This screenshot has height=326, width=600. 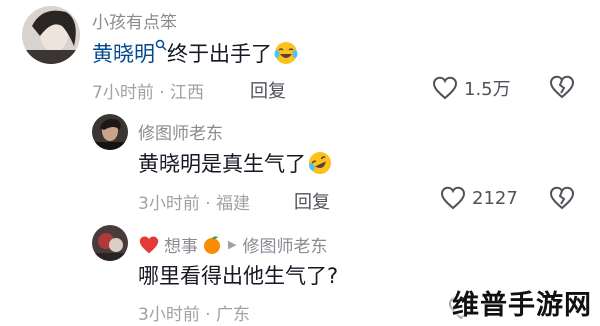 What do you see at coordinates (194, 315) in the screenshot?
I see `comment-time-location: 3小时前 · 广东` at bounding box center [194, 315].